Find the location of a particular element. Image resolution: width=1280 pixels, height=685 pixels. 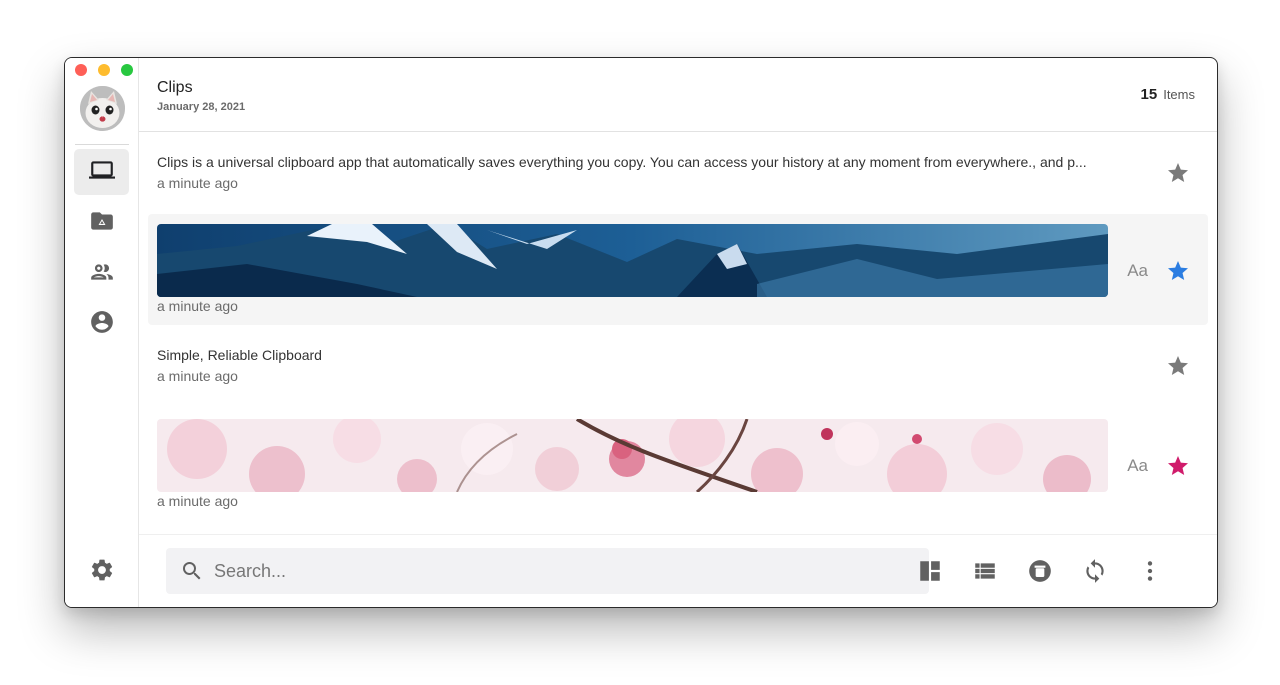

gear-icon is located at coordinates (102, 572).